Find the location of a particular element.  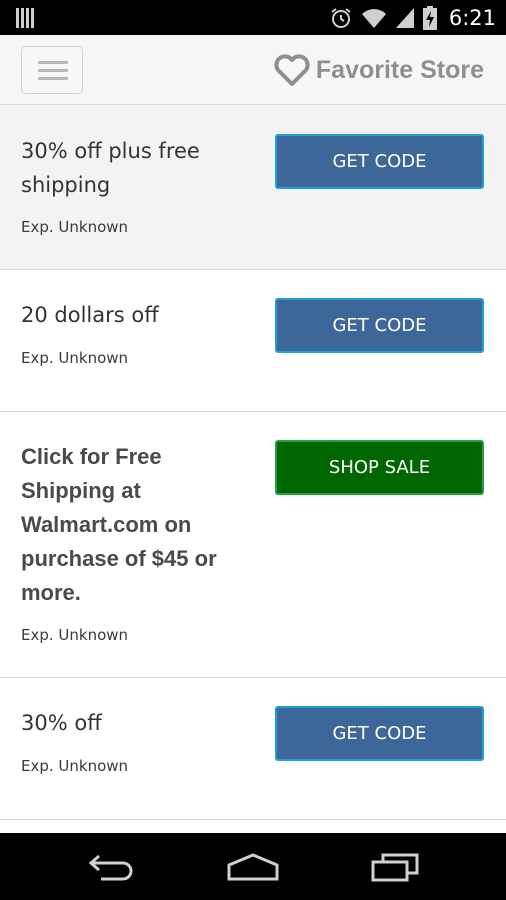

status-bar: 6:21 is located at coordinates (253, 17).